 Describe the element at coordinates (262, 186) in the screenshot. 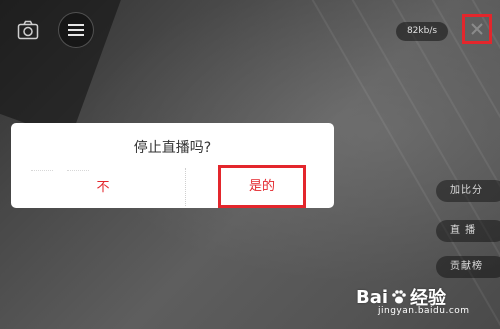

I see `confirm-button: 是的` at that location.